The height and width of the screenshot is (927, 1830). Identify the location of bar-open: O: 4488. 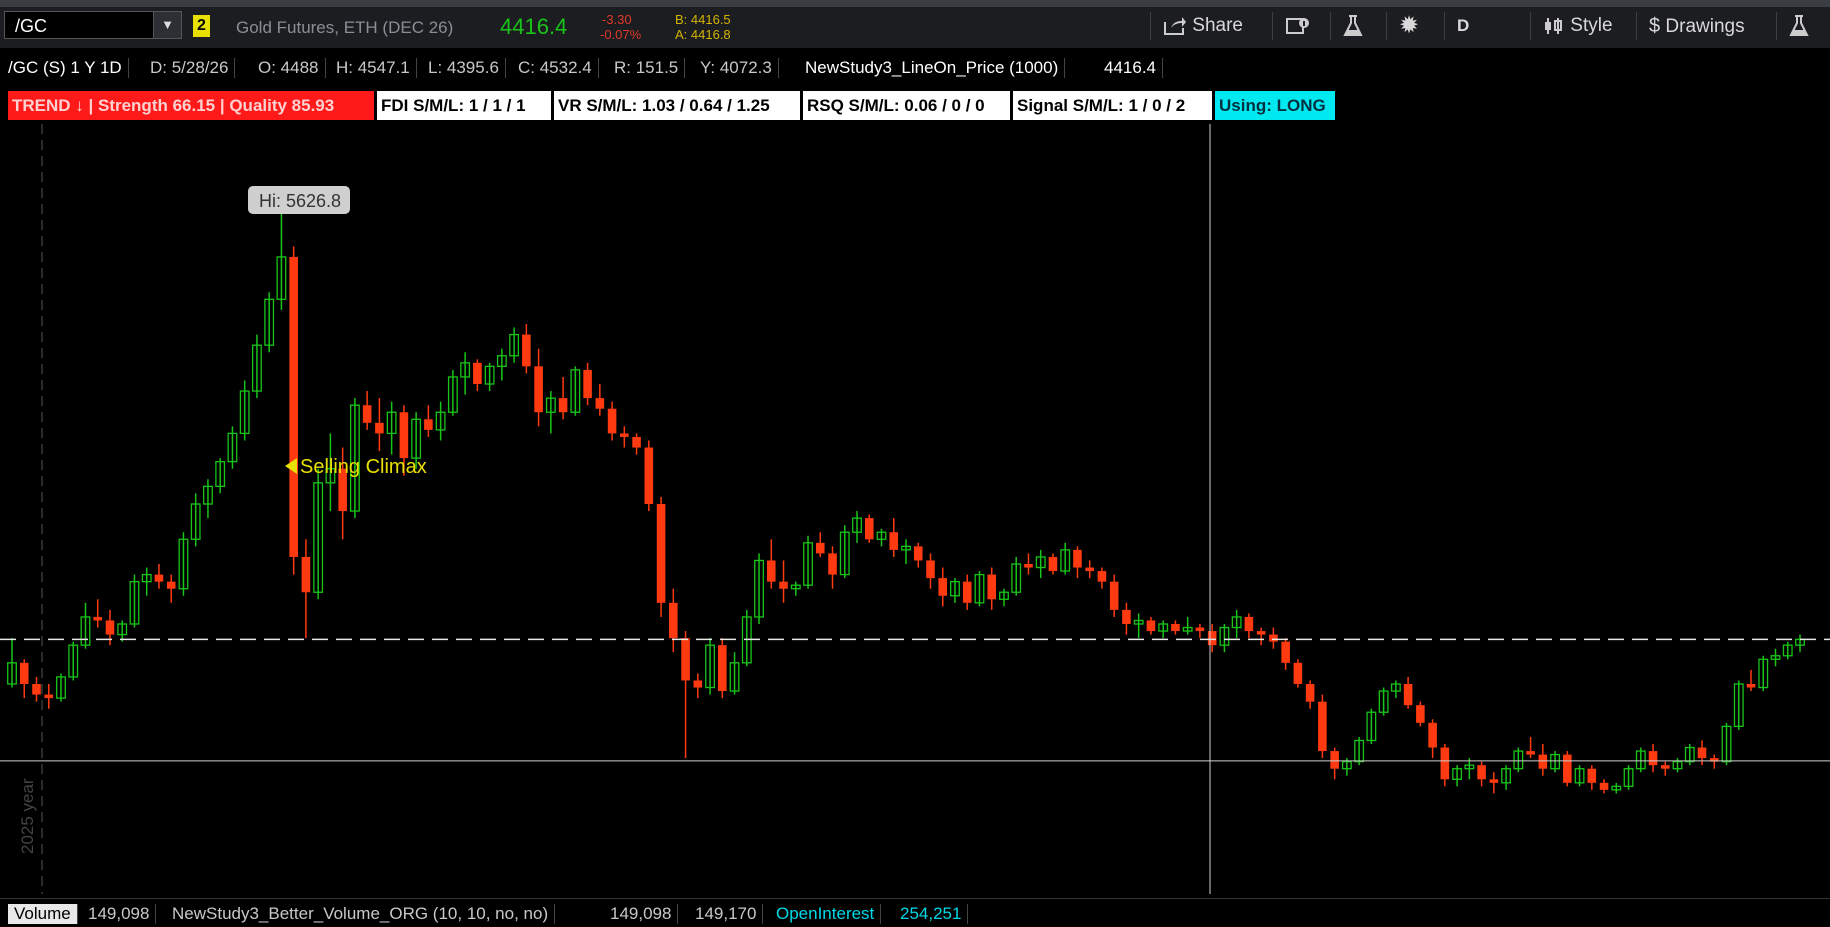
(292, 68).